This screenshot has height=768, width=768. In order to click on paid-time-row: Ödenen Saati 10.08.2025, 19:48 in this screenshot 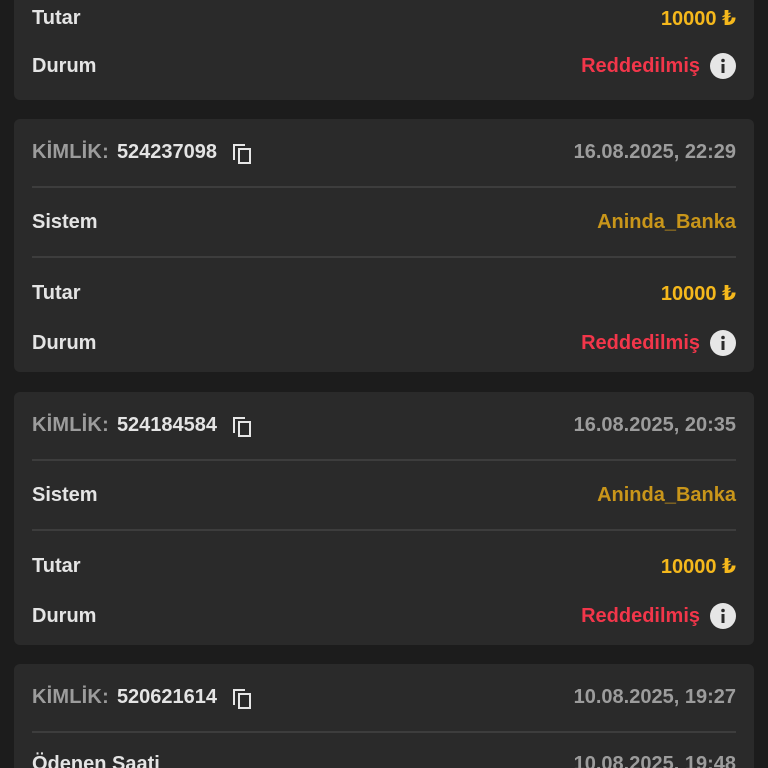, I will do `click(384, 750)`.